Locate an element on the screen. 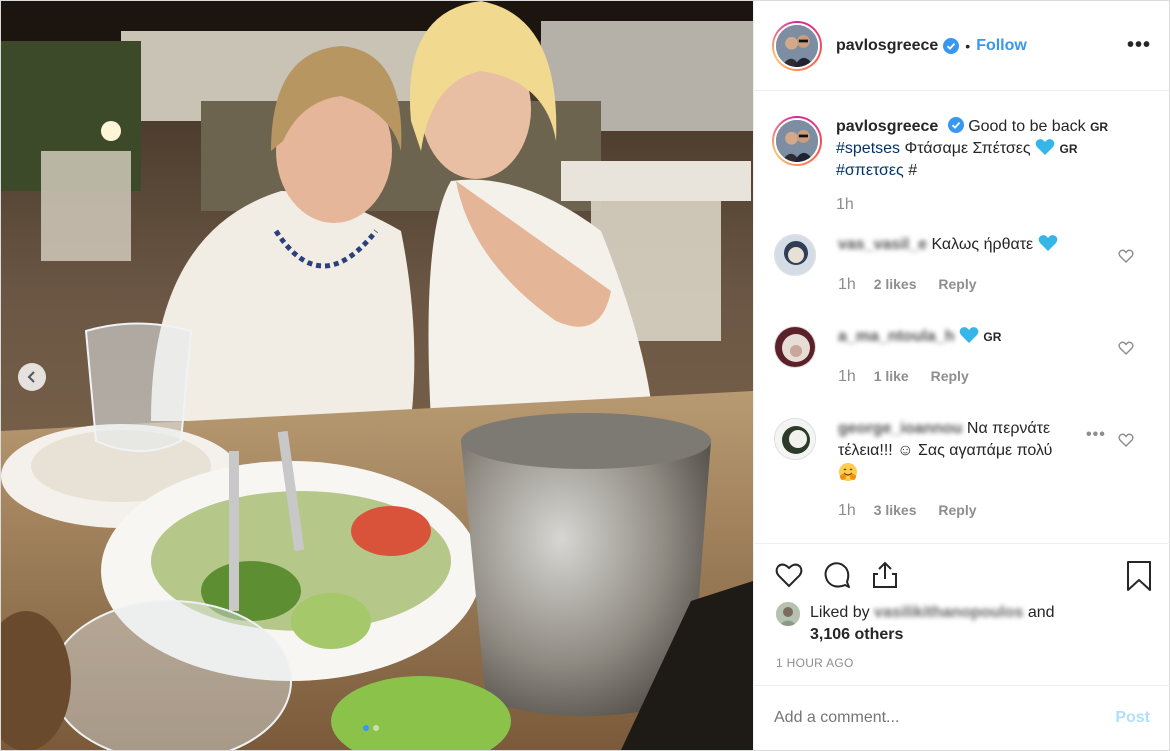 The image size is (1170, 751). caption-time: 1h is located at coordinates (845, 204).